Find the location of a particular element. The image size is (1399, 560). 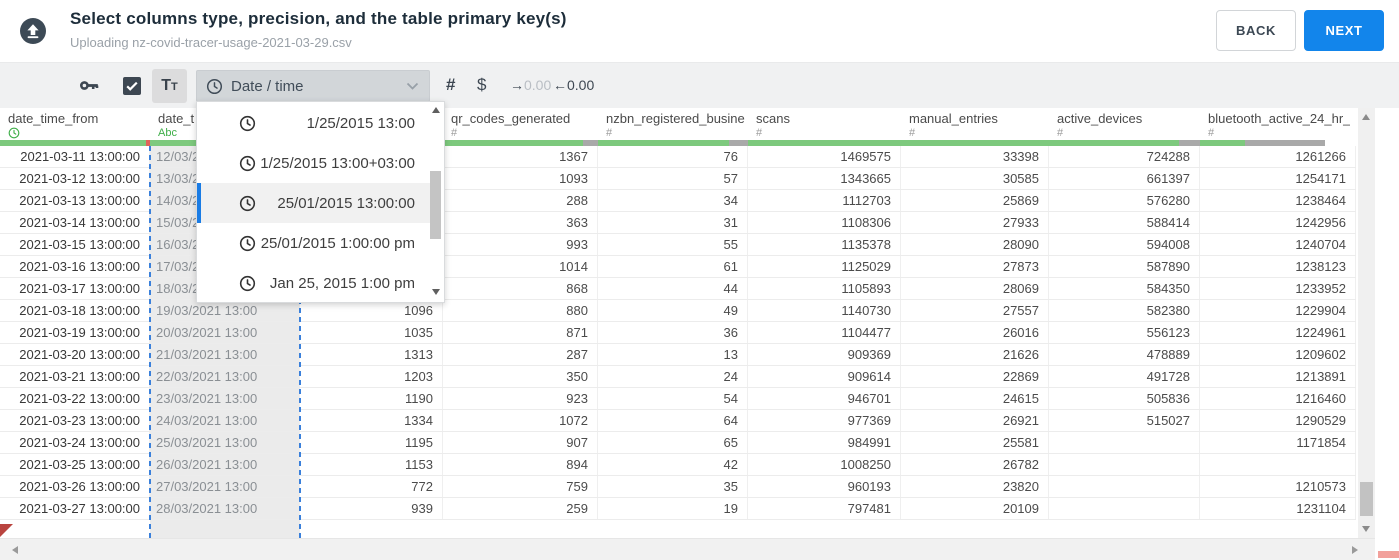

table-cell: 26782 is located at coordinates (975, 464).